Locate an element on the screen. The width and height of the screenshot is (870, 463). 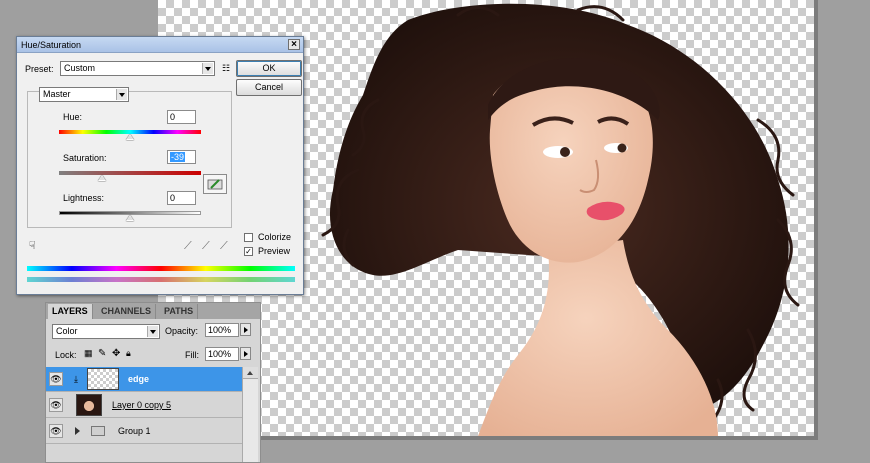
opacity-label: Opacity: is located at coordinates (182, 331).